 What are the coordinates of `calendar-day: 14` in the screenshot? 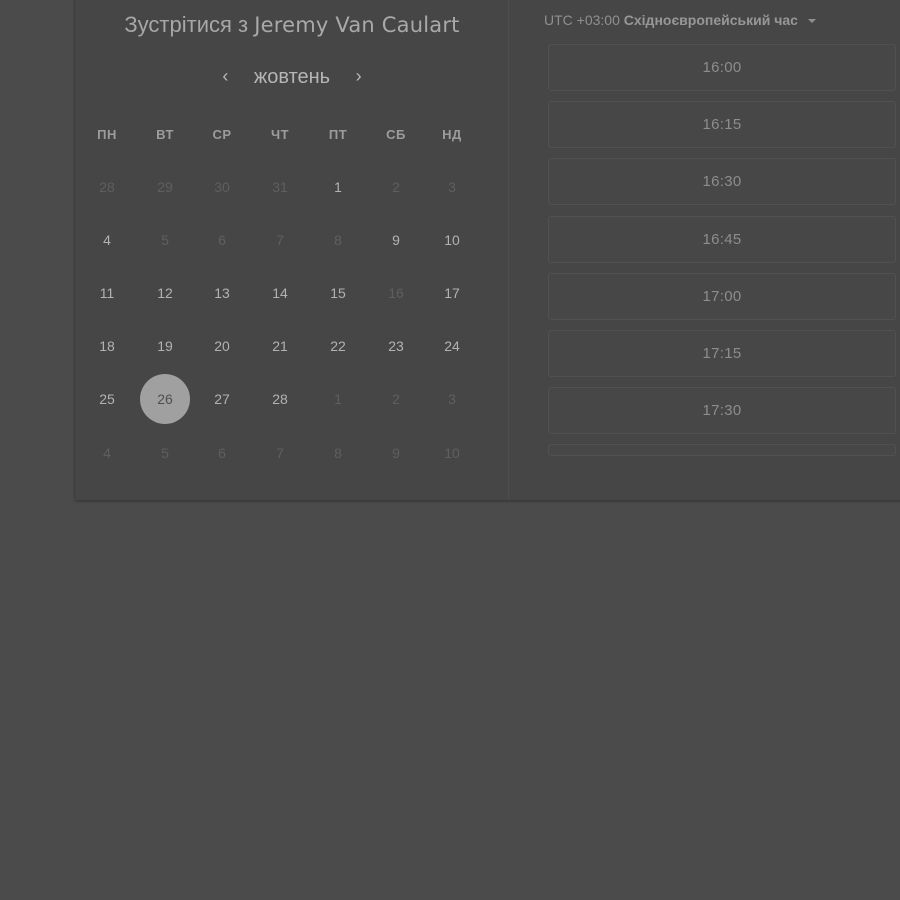 It's located at (280, 293).